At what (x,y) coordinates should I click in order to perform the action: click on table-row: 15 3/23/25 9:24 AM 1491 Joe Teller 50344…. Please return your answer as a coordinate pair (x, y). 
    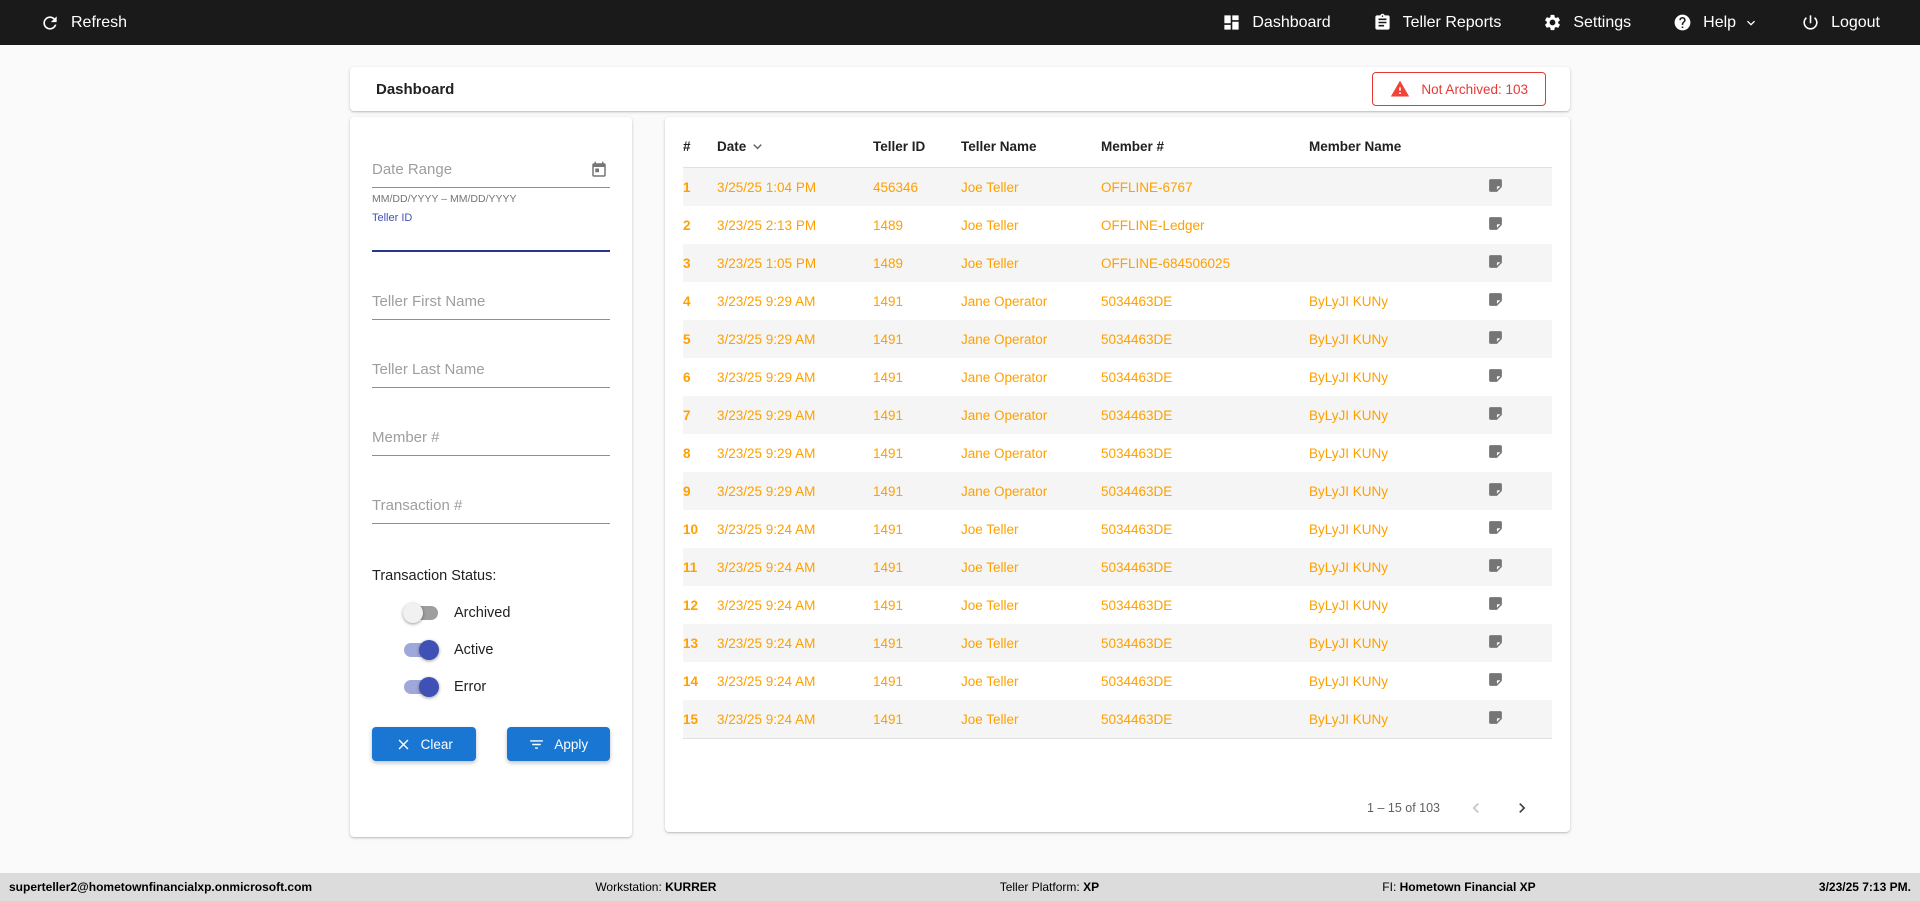
    Looking at the image, I should click on (1117, 719).